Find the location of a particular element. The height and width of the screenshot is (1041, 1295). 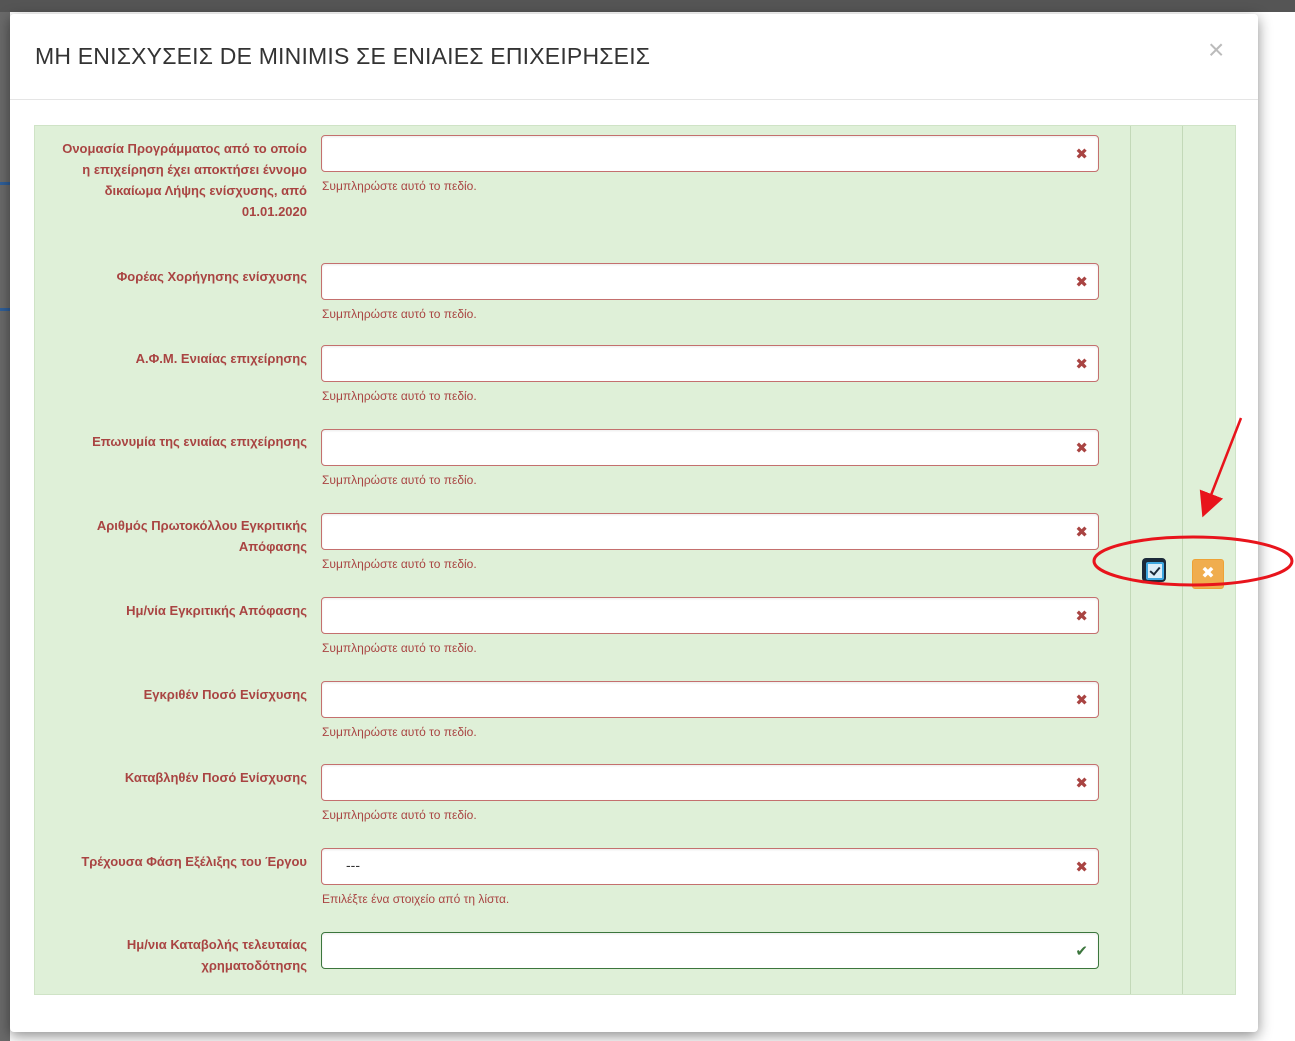

delete-icon: ✖ is located at coordinates (1208, 573).